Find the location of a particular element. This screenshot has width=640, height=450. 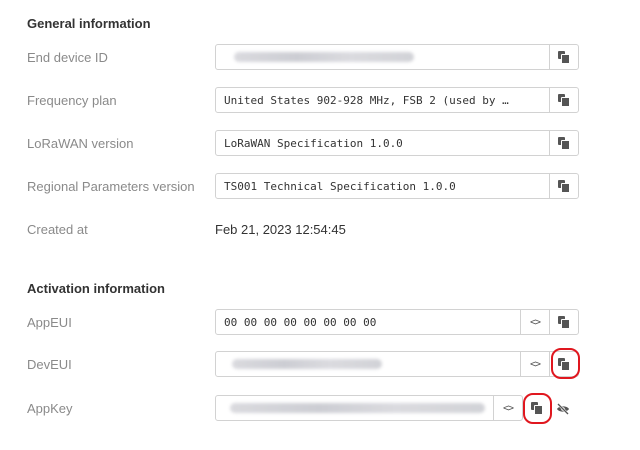

regional-parameters-field: TS001 Technical Specification 1.0.0 is located at coordinates (397, 186).